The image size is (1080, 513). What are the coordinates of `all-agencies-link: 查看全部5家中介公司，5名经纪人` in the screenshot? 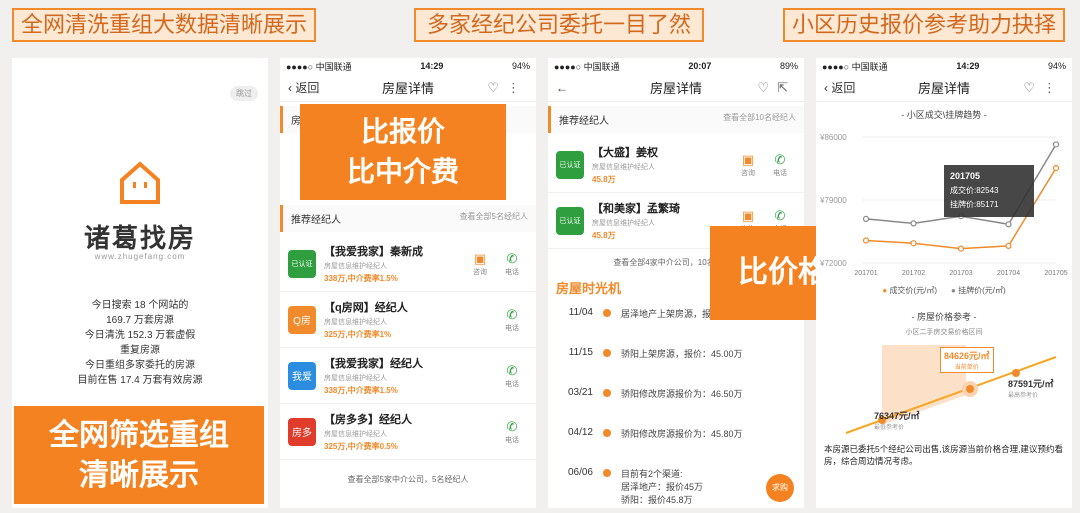 It's located at (408, 472).